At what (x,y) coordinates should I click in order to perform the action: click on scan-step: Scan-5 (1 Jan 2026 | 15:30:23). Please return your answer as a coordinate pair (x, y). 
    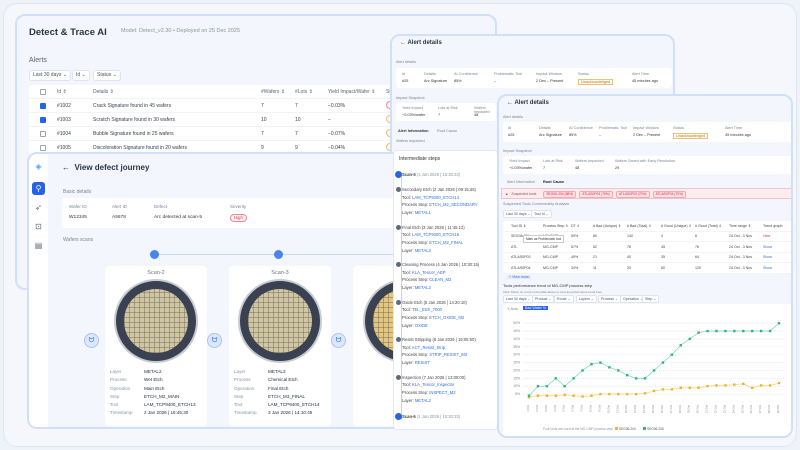
    Looking at the image, I should click on (427, 175).